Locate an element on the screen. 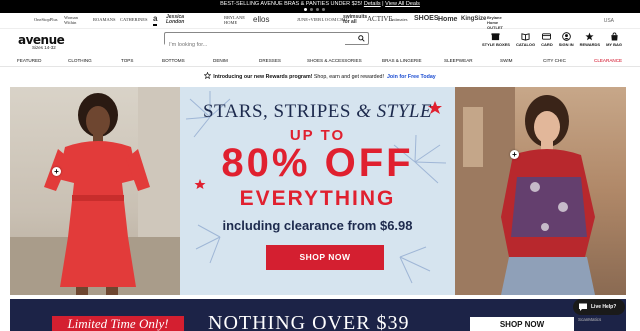 The image size is (640, 331). nav-item-bottoms: BOTTOMS is located at coordinates (173, 60).